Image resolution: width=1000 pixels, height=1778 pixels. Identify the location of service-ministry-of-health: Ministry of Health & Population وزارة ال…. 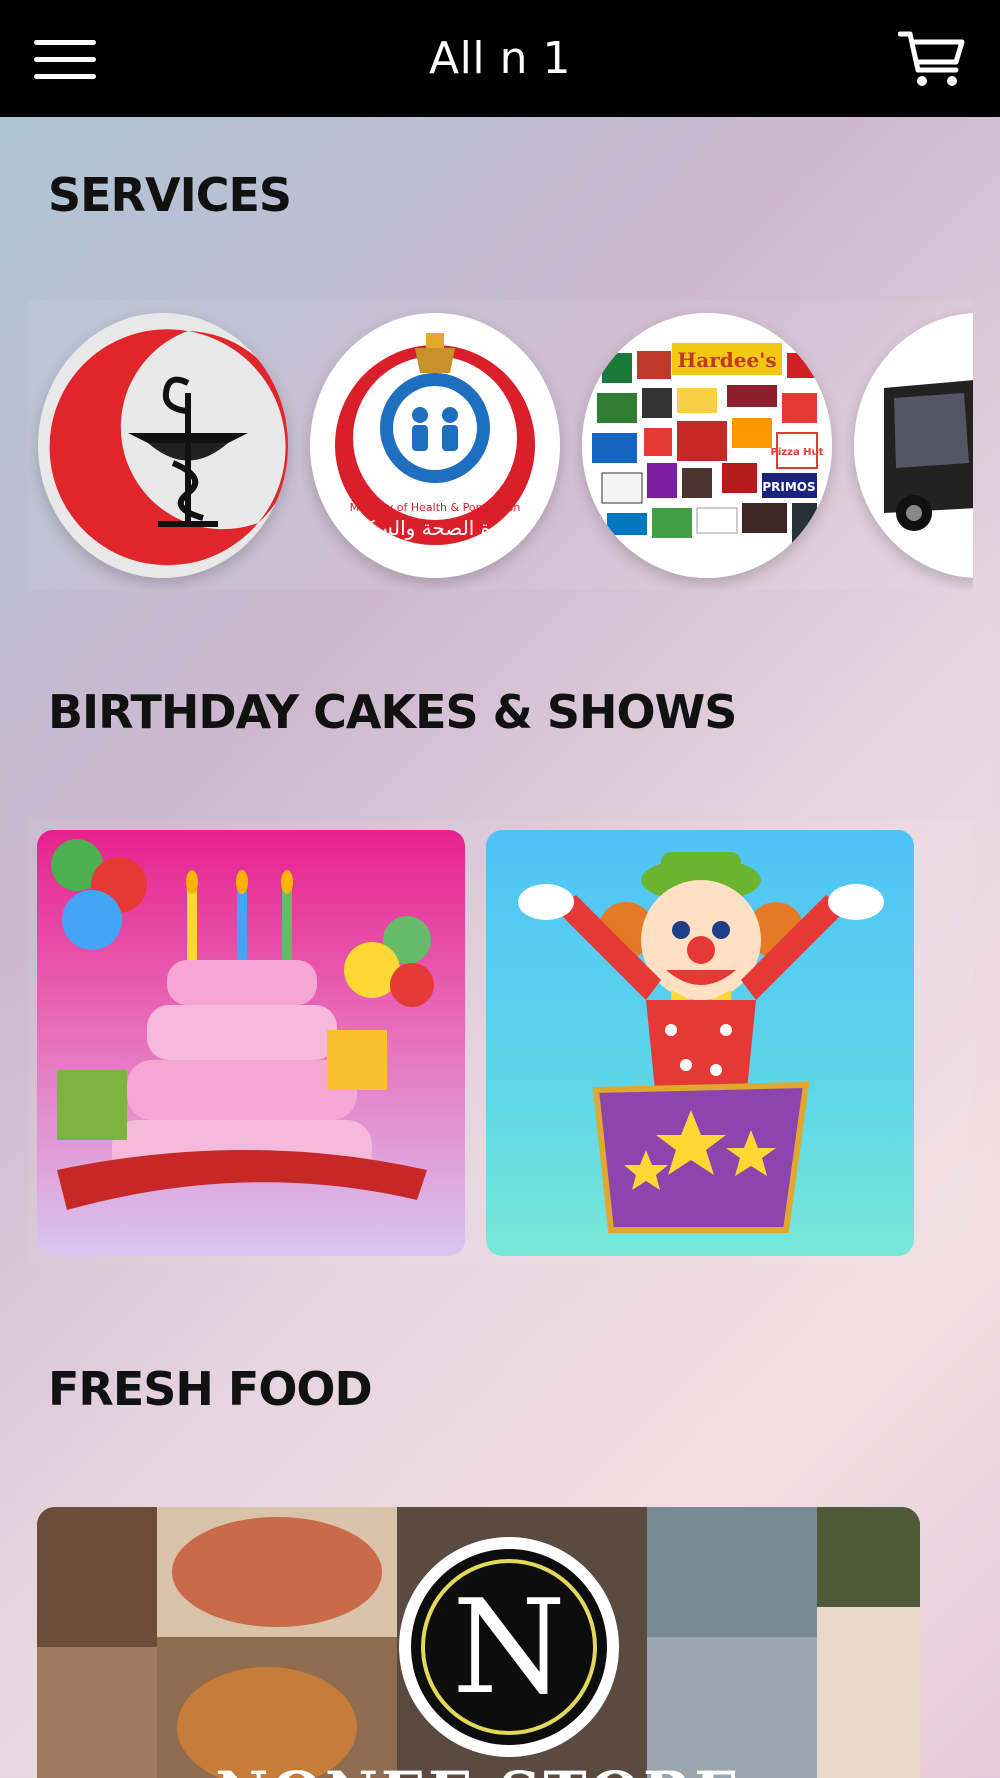
(435, 445).